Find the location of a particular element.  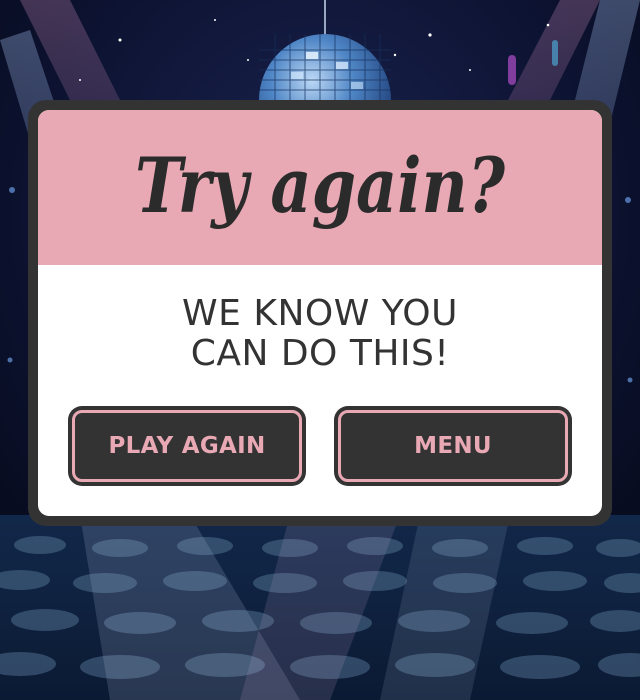

play-again-button: PLAY AGAIN is located at coordinates (187, 446).